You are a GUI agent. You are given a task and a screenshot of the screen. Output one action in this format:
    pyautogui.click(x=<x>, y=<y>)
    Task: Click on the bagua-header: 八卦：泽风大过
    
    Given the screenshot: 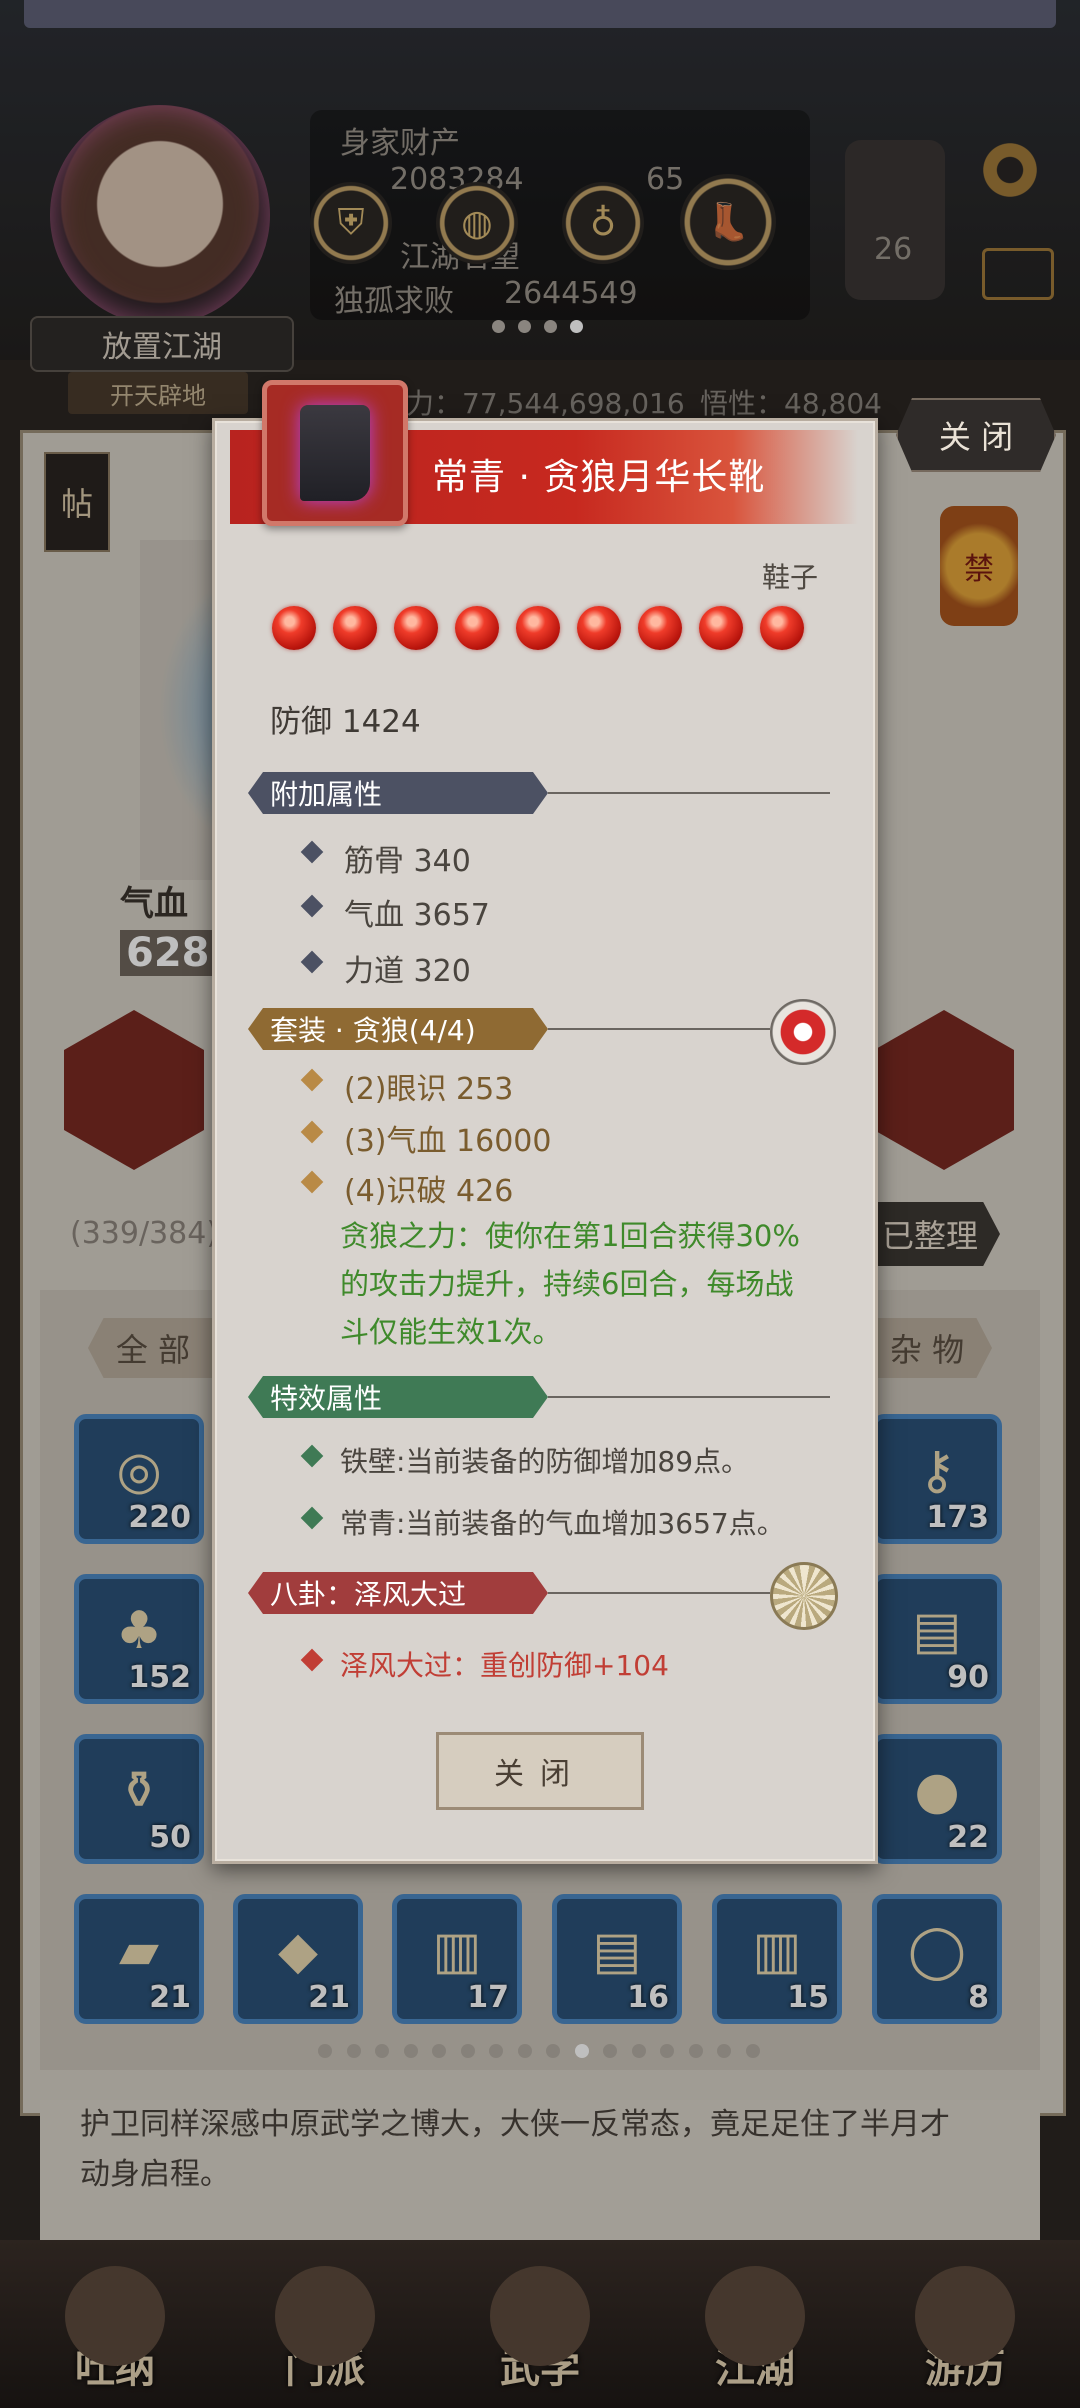 What is the action you would take?
    pyautogui.click(x=398, y=1593)
    